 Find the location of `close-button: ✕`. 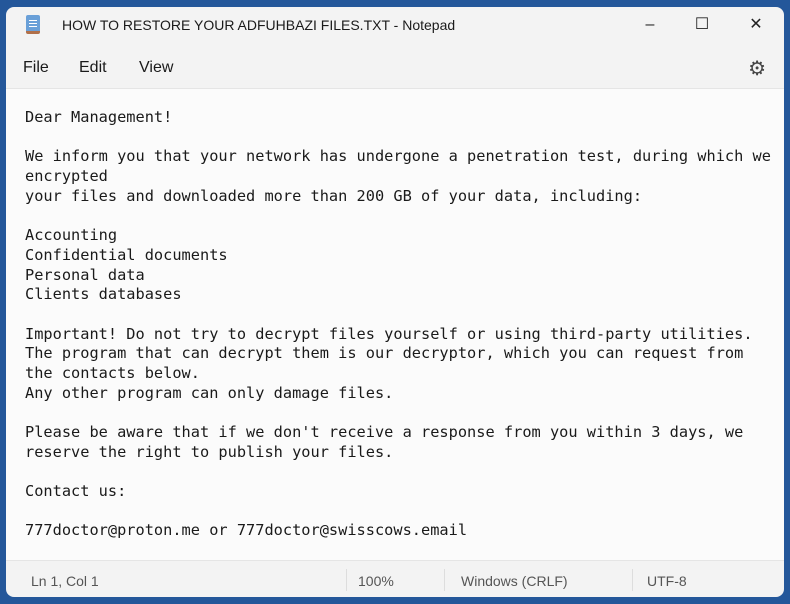

close-button: ✕ is located at coordinates (756, 25).